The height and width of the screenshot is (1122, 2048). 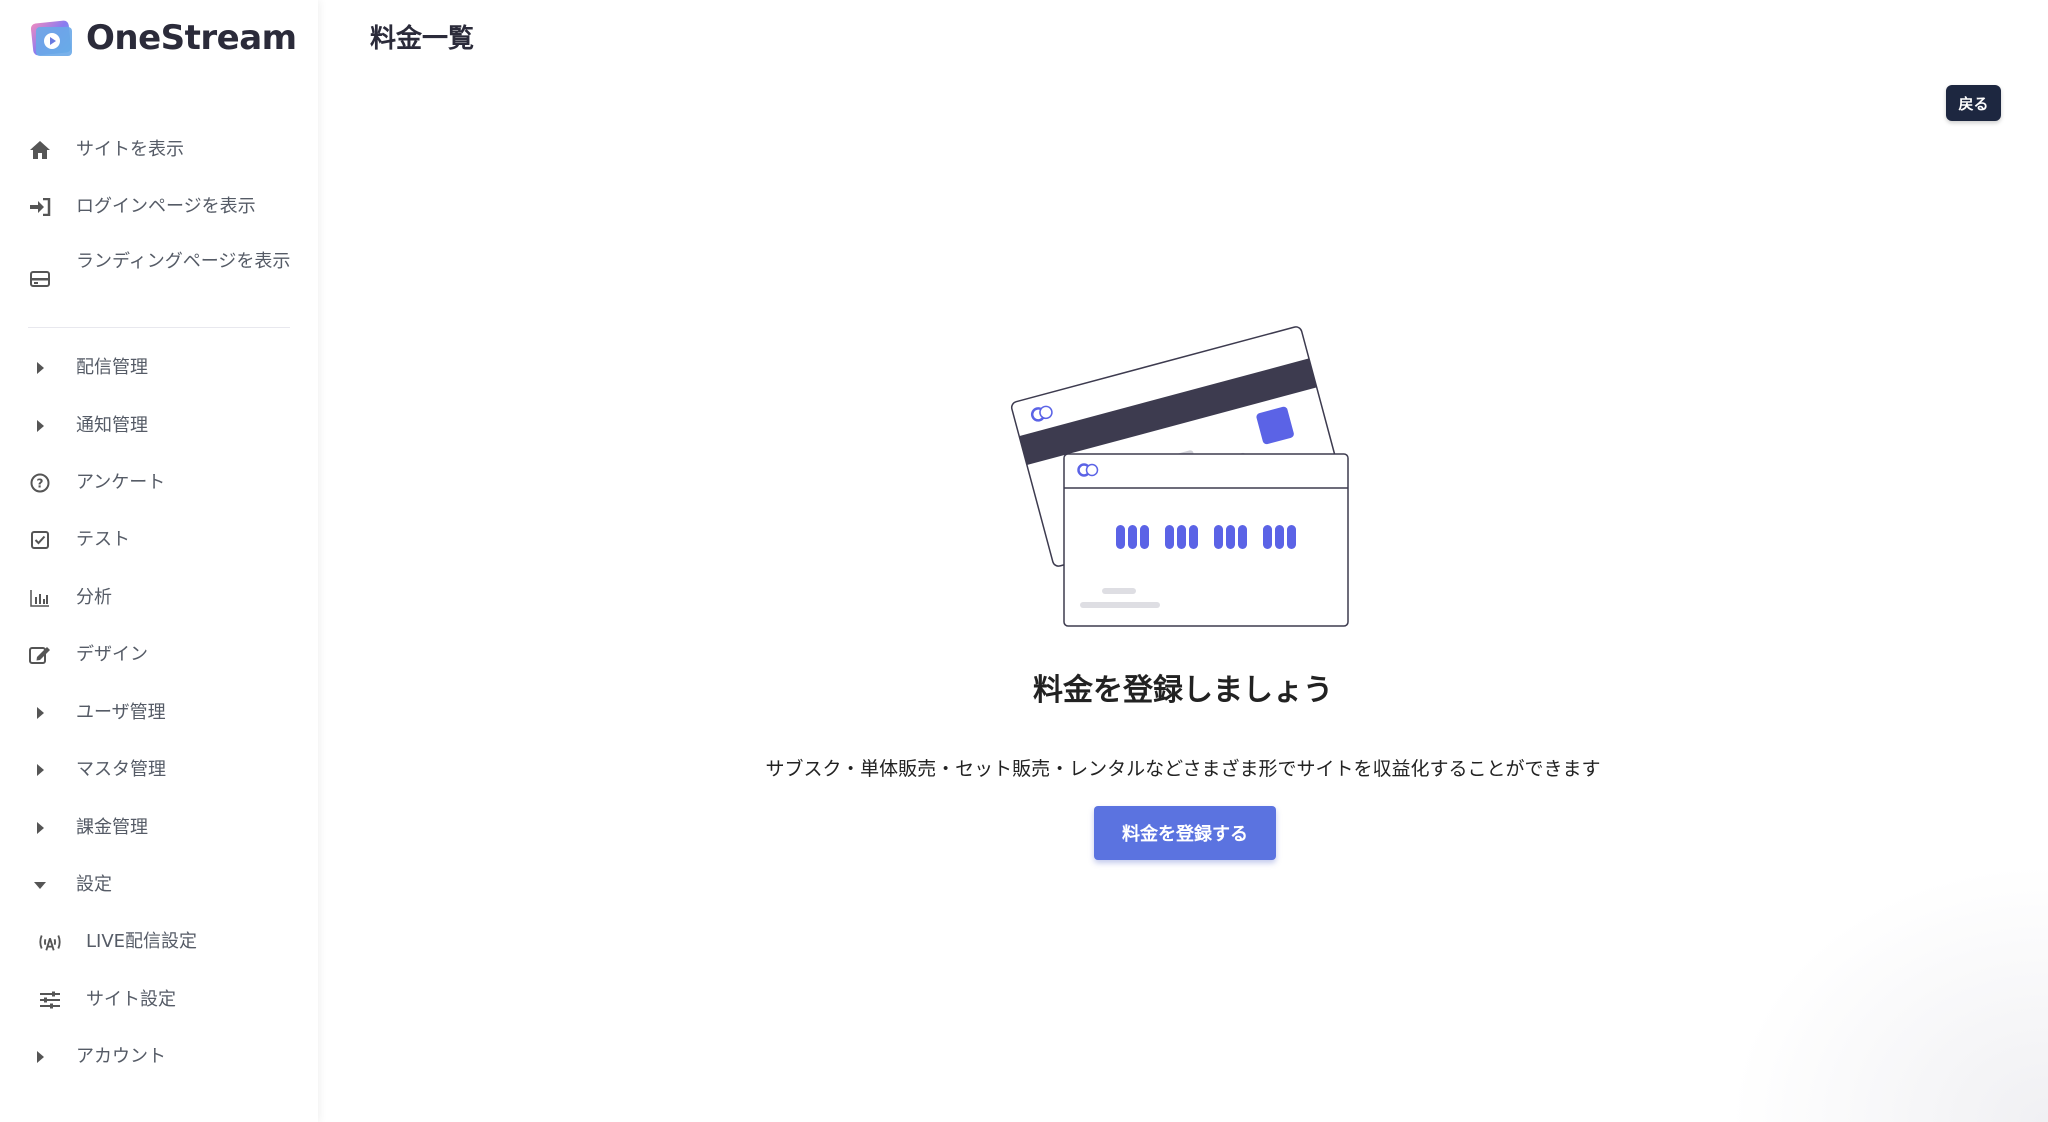 I want to click on sidebar-item-account: アカウント, so click(x=159, y=1057).